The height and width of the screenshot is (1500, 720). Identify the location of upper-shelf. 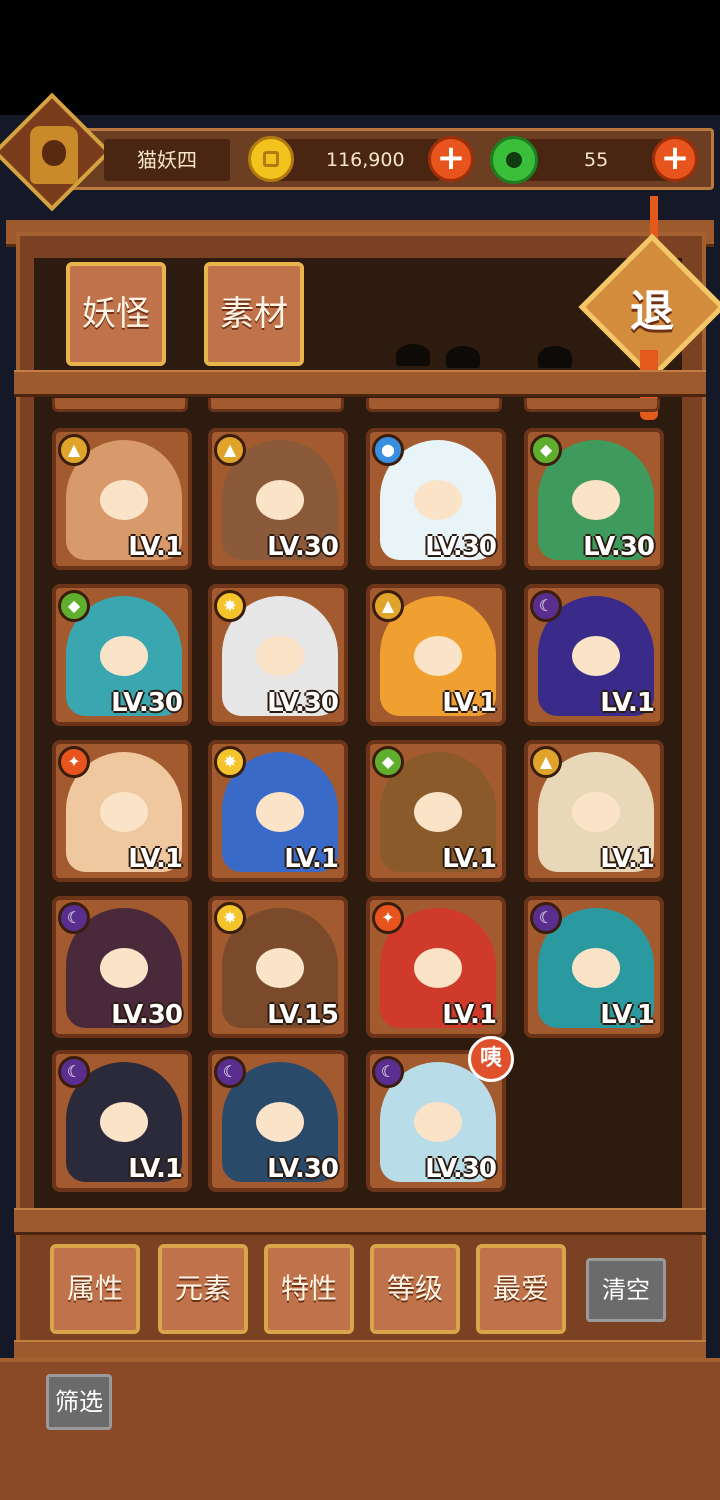
(360, 383).